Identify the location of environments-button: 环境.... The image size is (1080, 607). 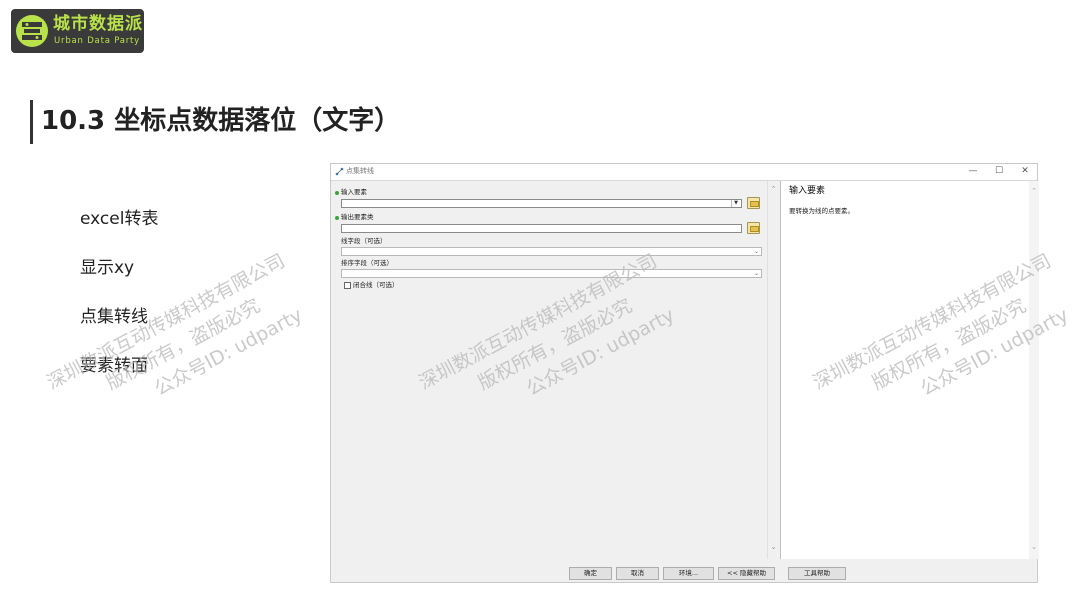
(688, 573).